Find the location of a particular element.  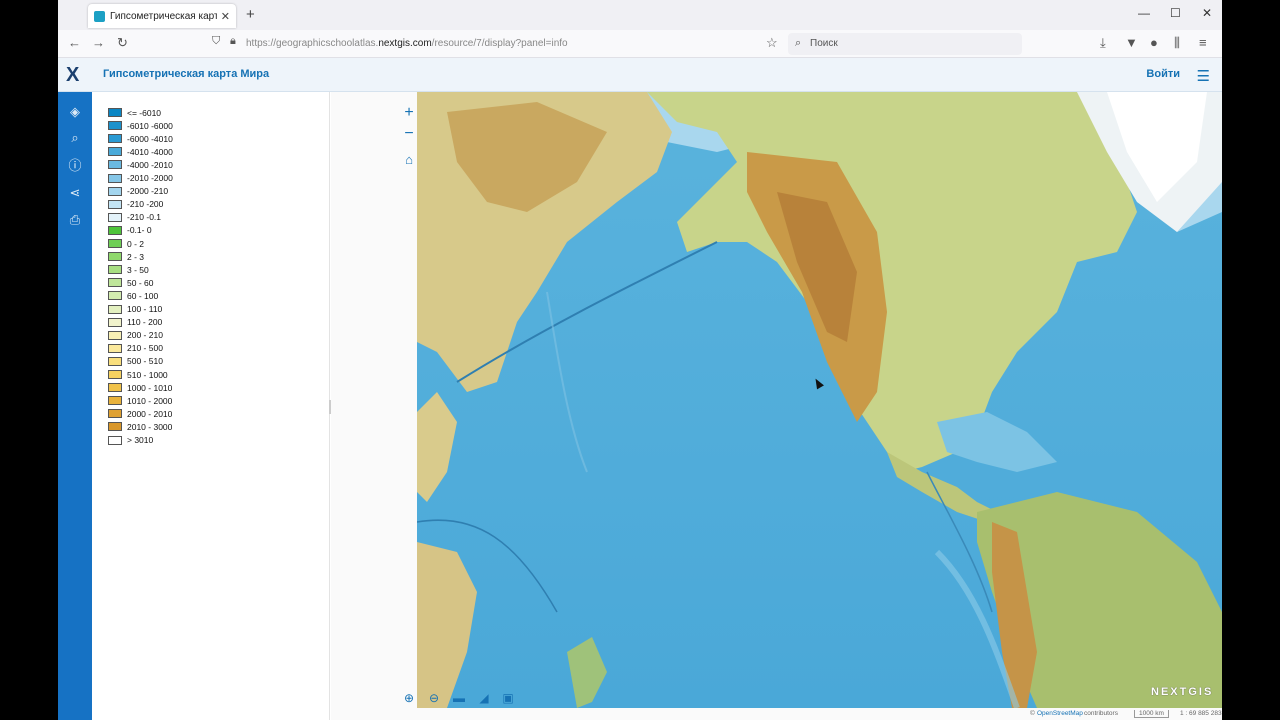

shield-icon: ⛉ is located at coordinates (216, 41).